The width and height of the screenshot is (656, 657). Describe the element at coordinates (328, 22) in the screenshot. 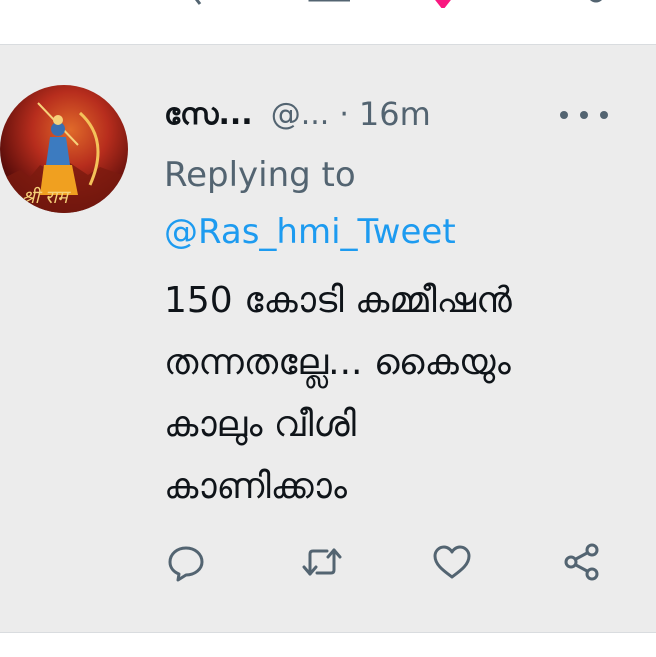

I see `previous-tweet-action-bar` at that location.